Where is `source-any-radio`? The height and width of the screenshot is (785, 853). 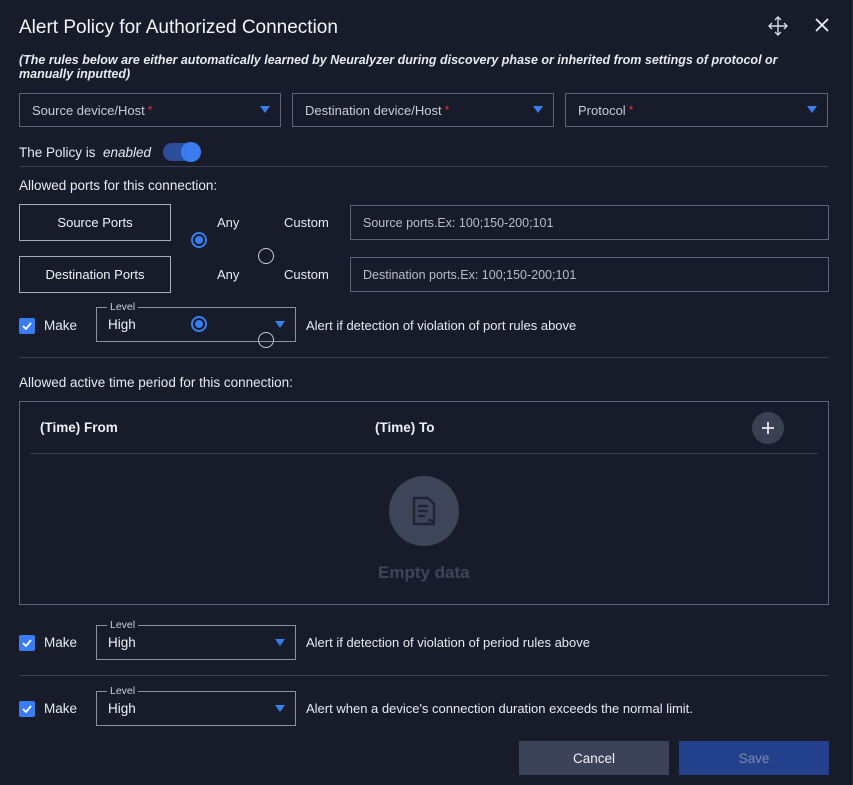 source-any-radio is located at coordinates (199, 240).